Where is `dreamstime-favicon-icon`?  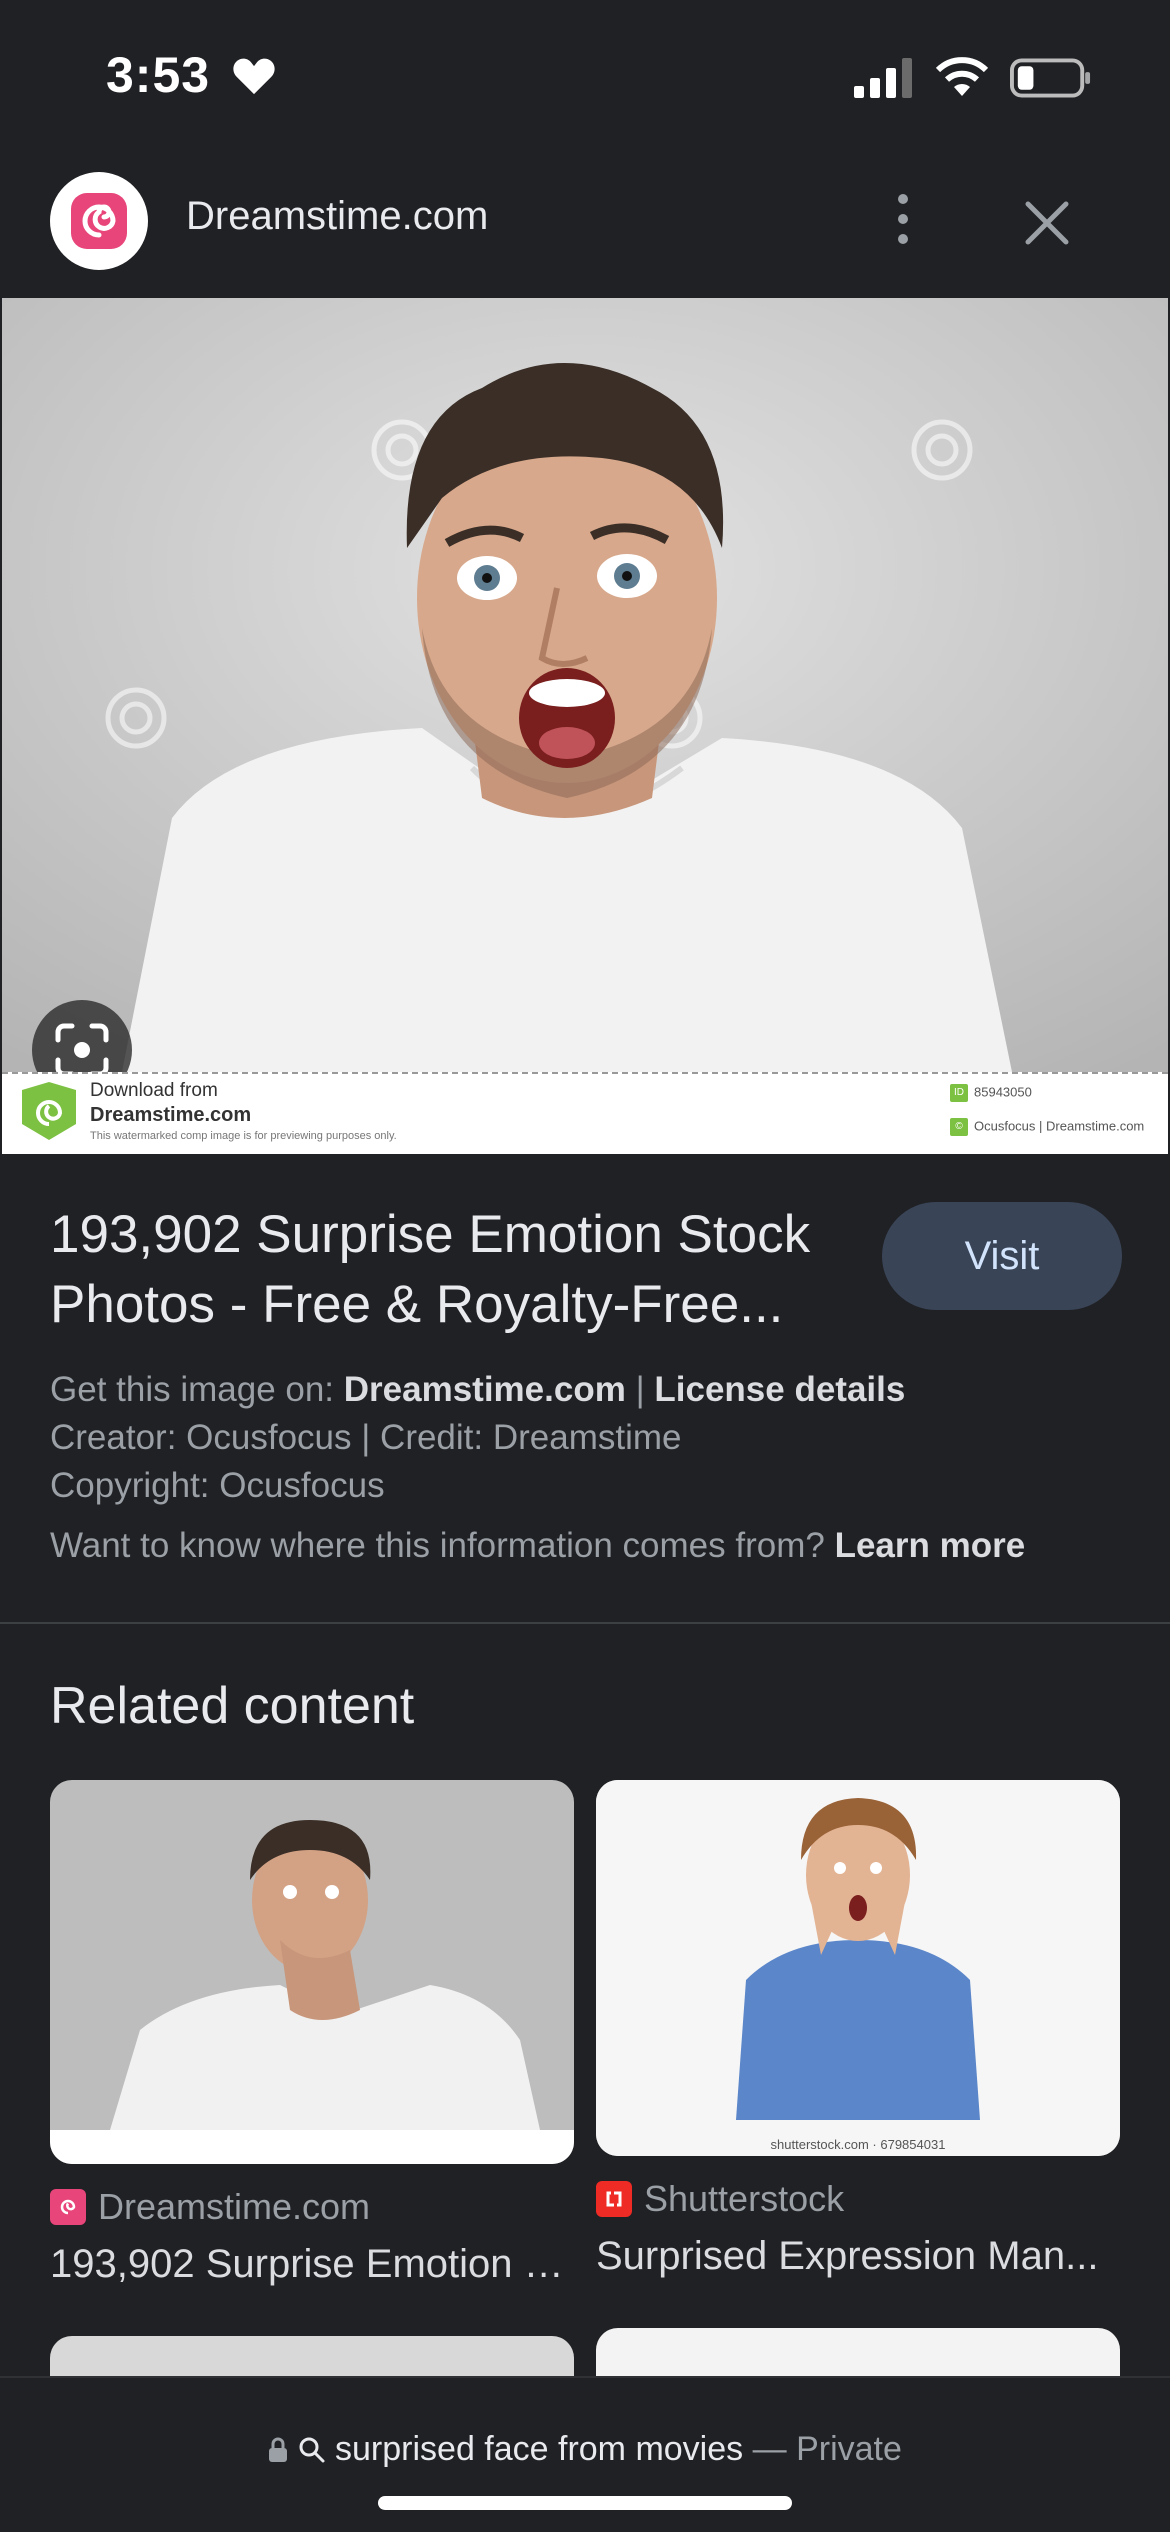 dreamstime-favicon-icon is located at coordinates (68, 2207).